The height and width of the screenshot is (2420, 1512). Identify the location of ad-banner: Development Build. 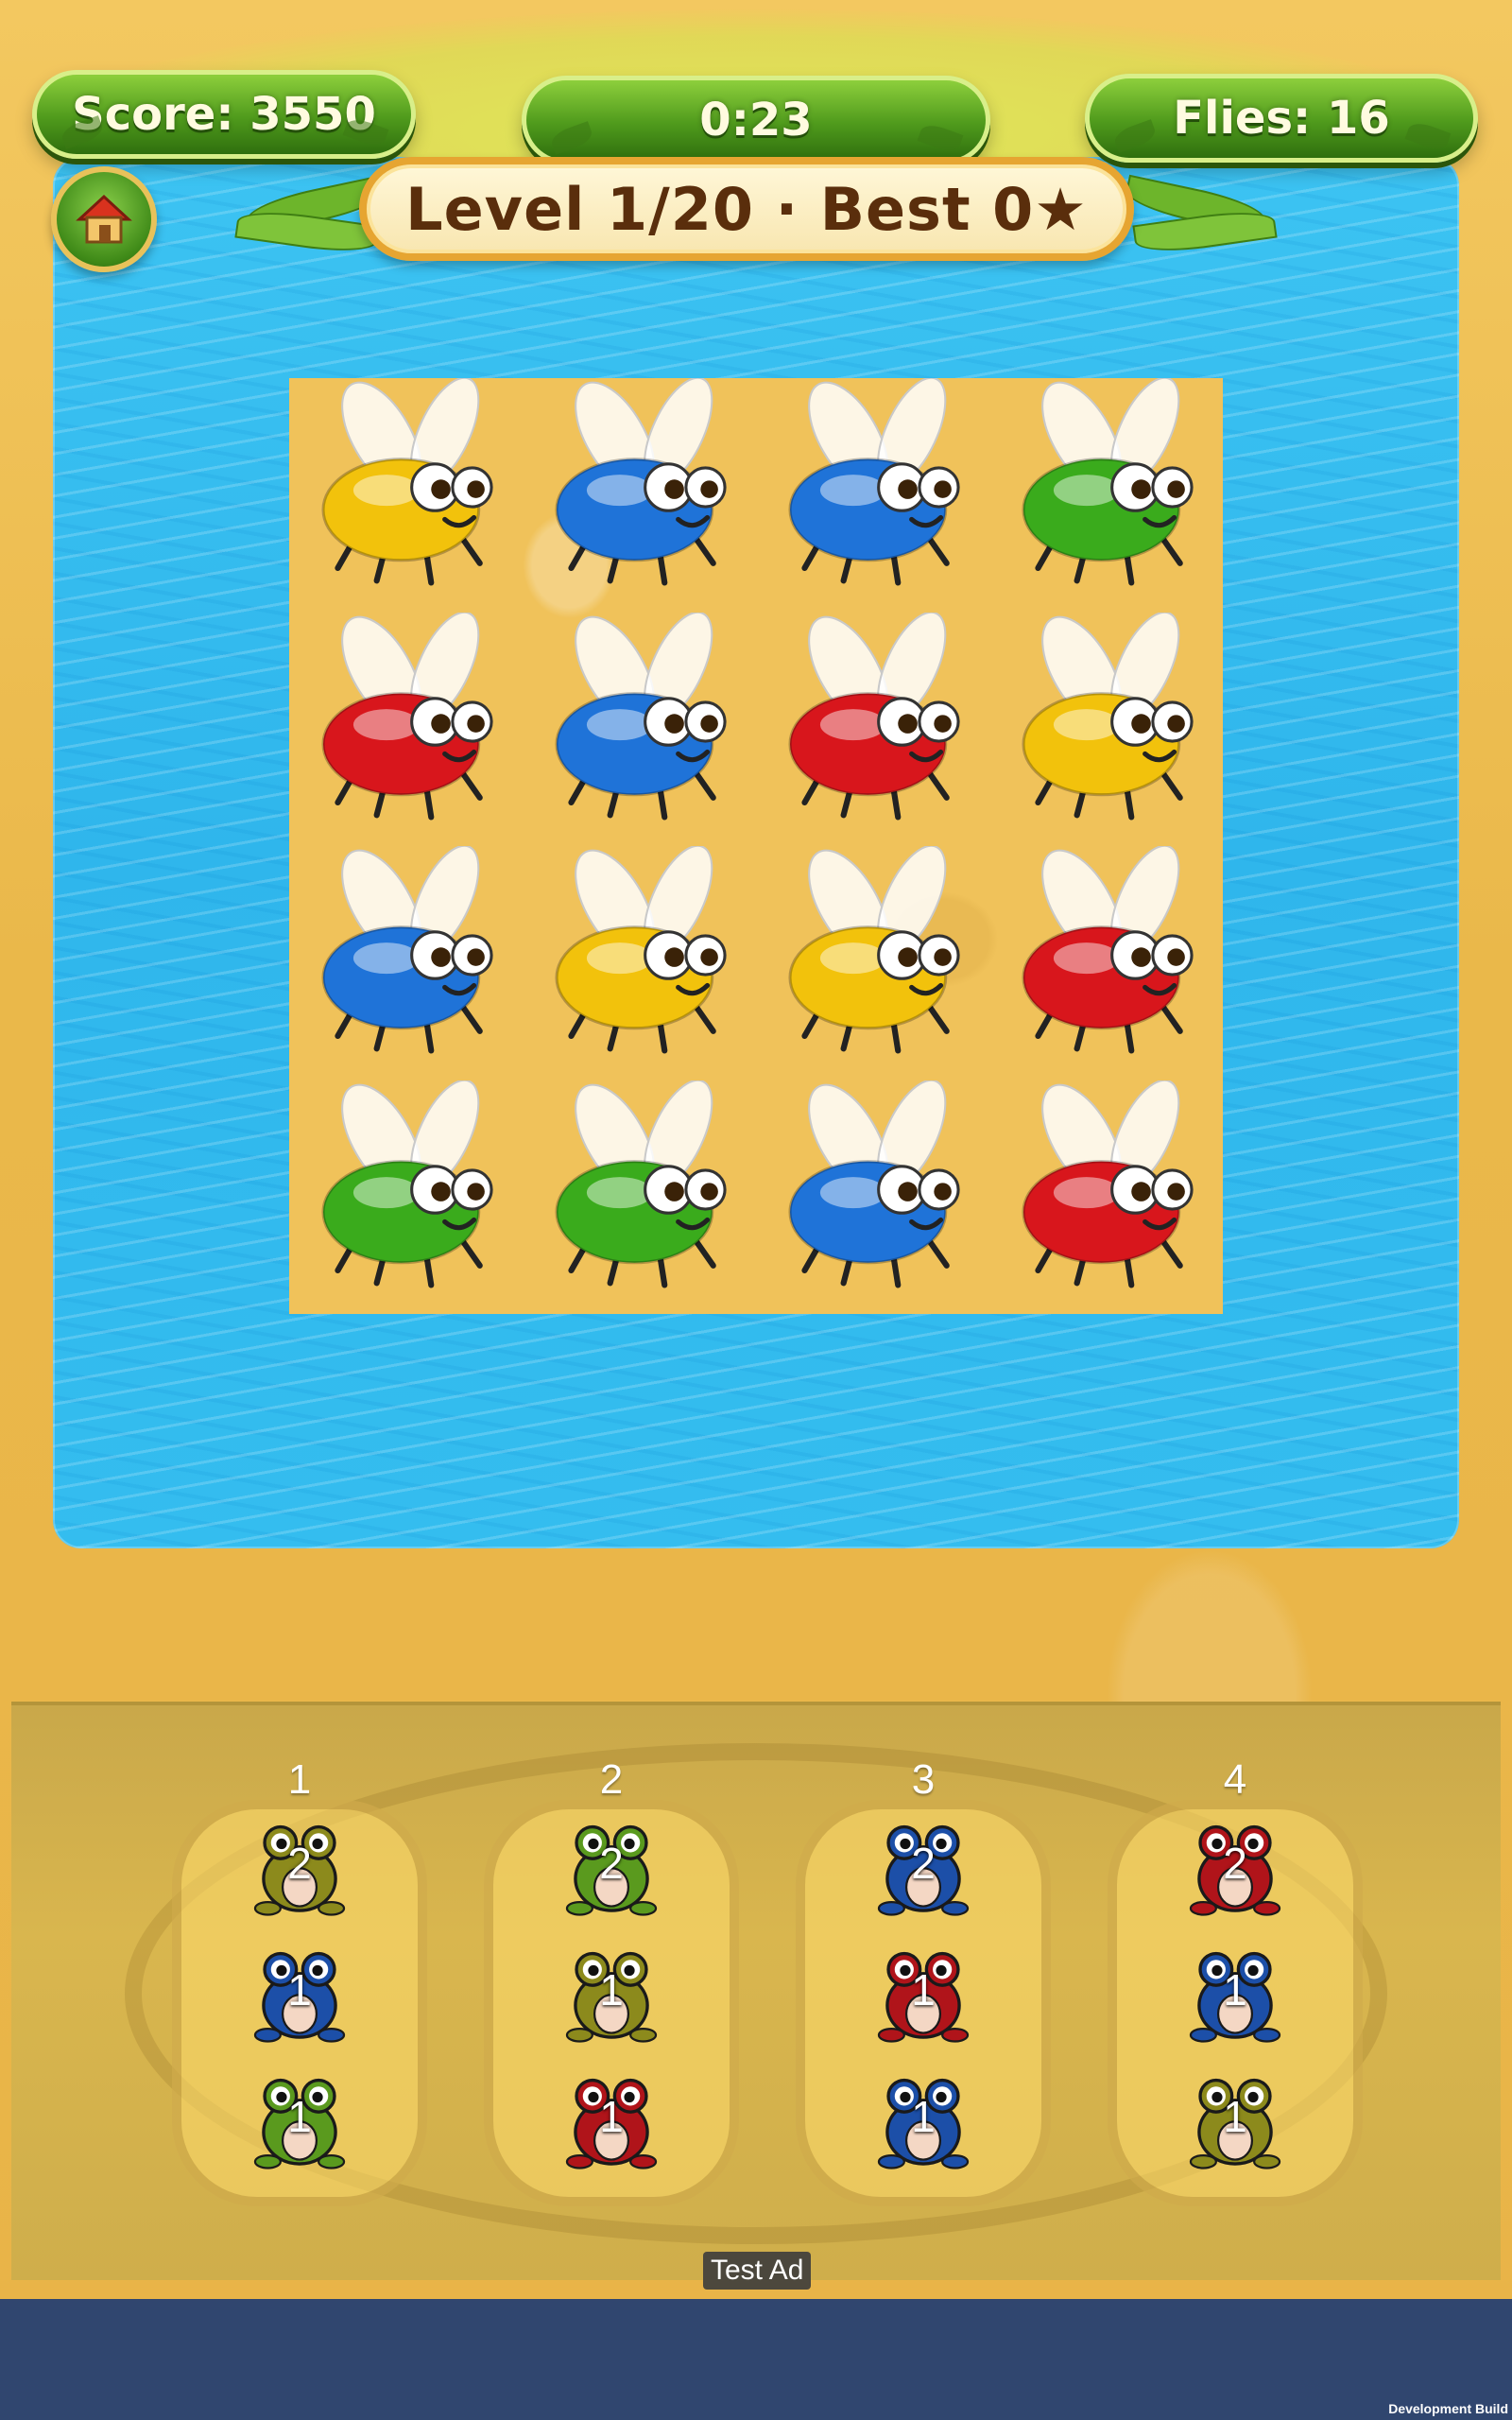
(756, 2359).